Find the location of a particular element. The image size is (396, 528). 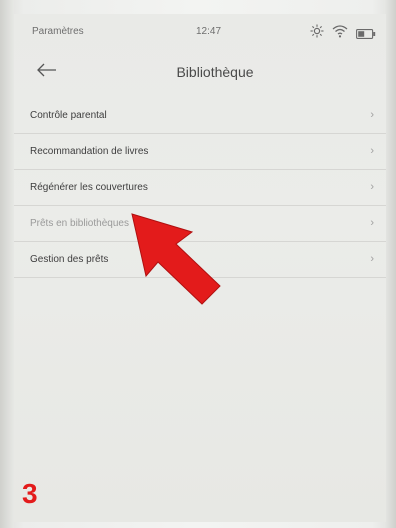

menu-item-regenerate-covers: Régénérer les couvertures › is located at coordinates (200, 188).